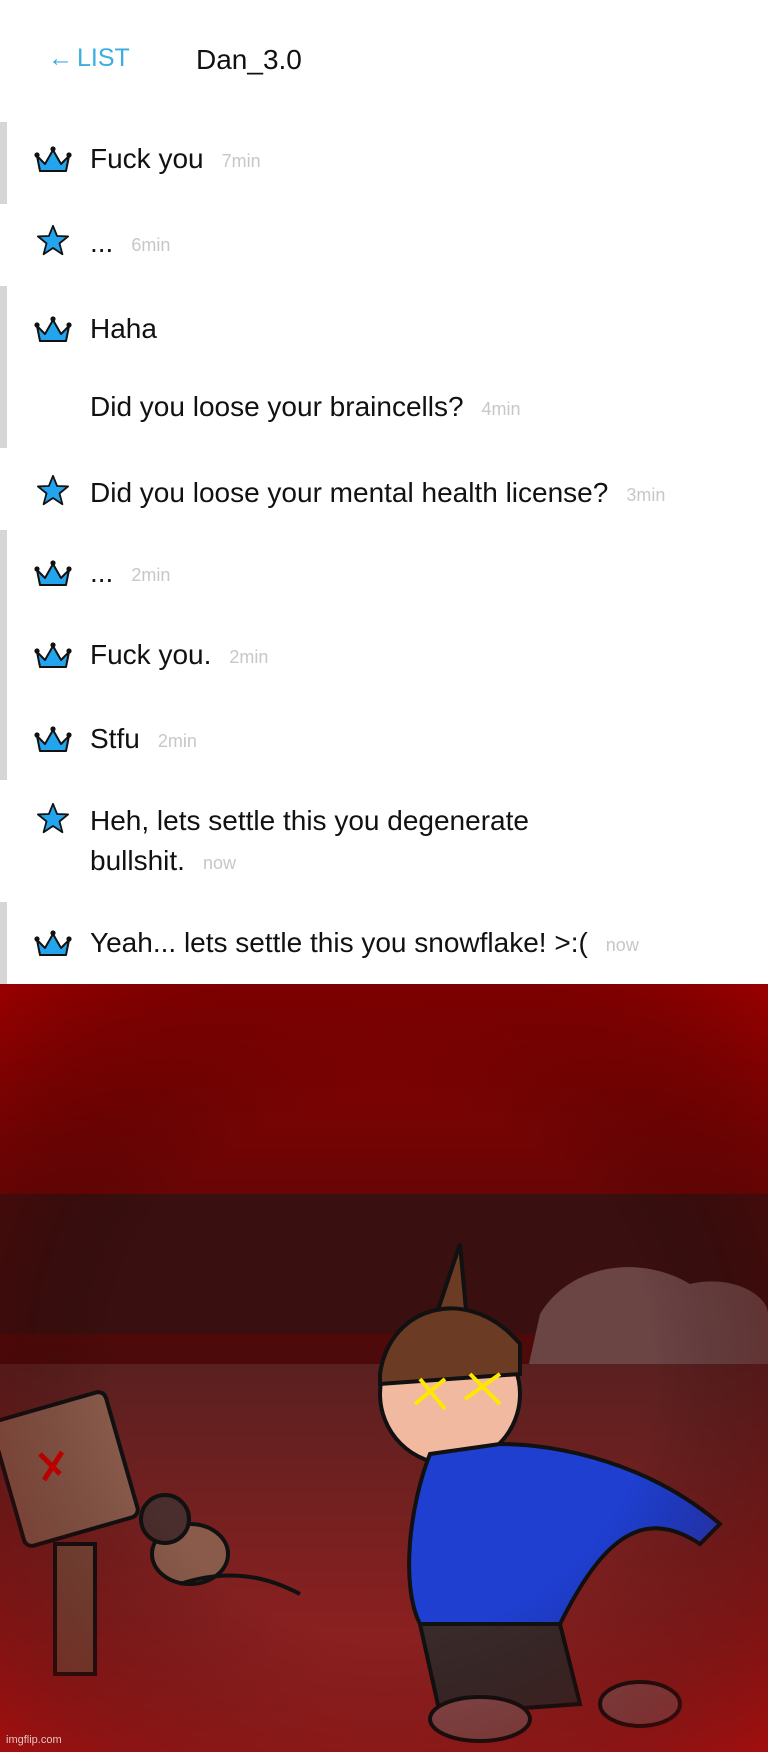 This screenshot has width=768, height=1752. I want to click on message-group-crown: Haha Did you loose your braincells? 4min, so click(384, 367).